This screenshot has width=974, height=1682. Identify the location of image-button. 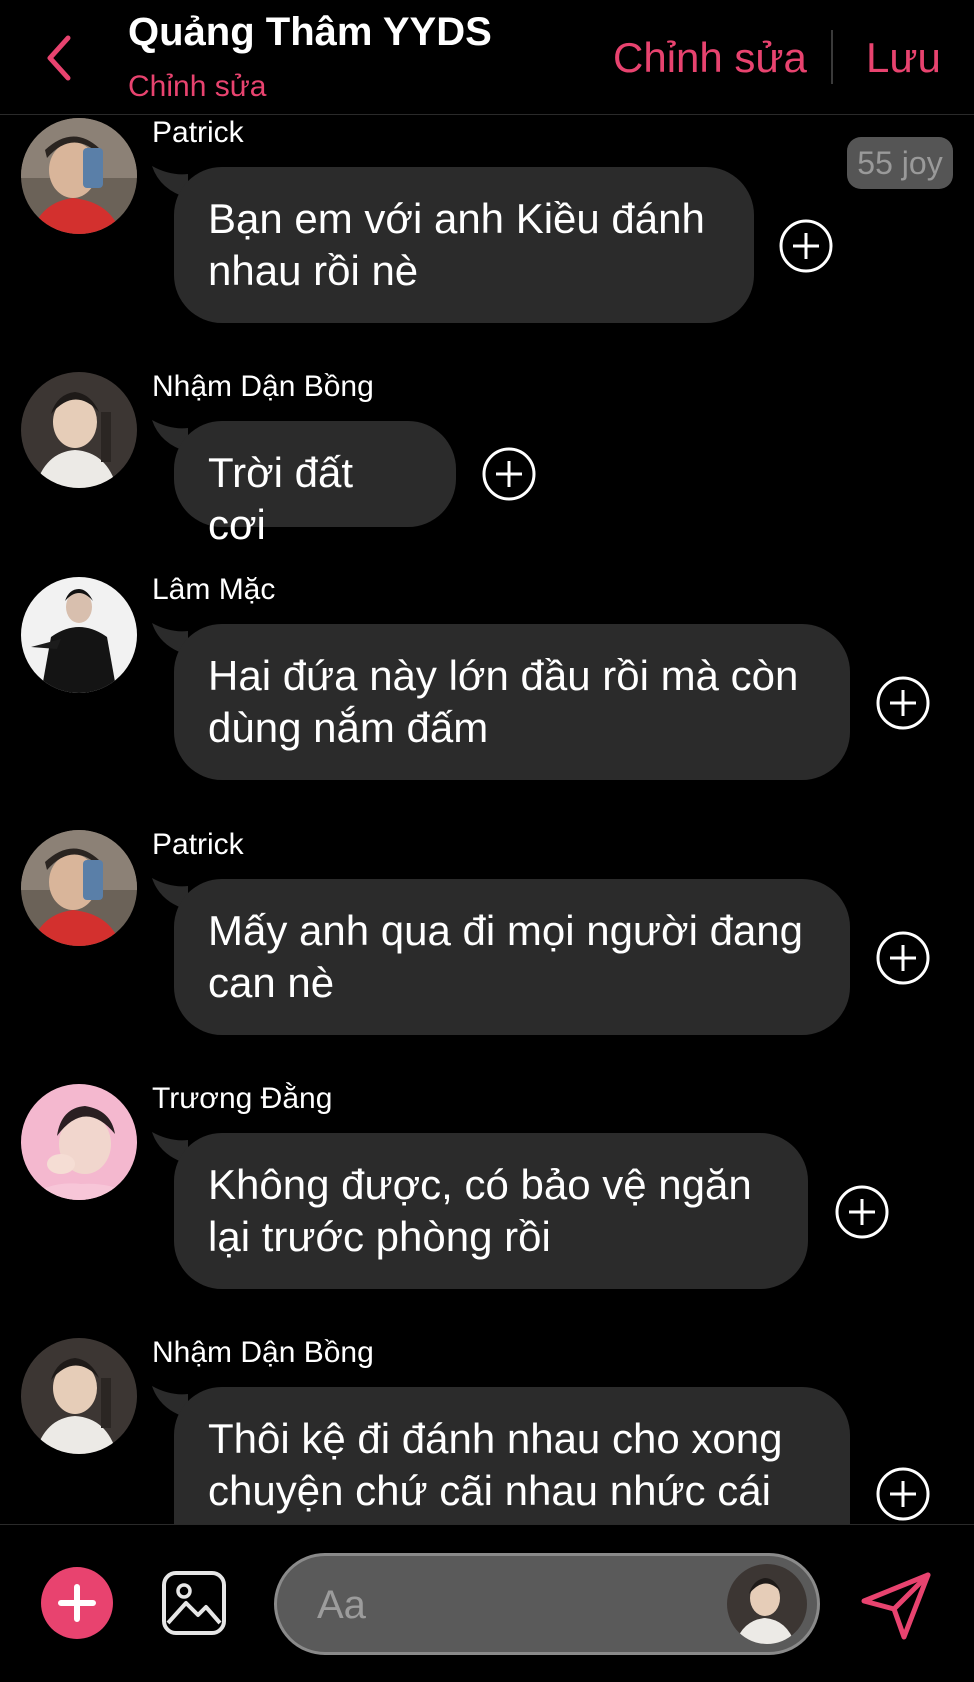
(194, 1603).